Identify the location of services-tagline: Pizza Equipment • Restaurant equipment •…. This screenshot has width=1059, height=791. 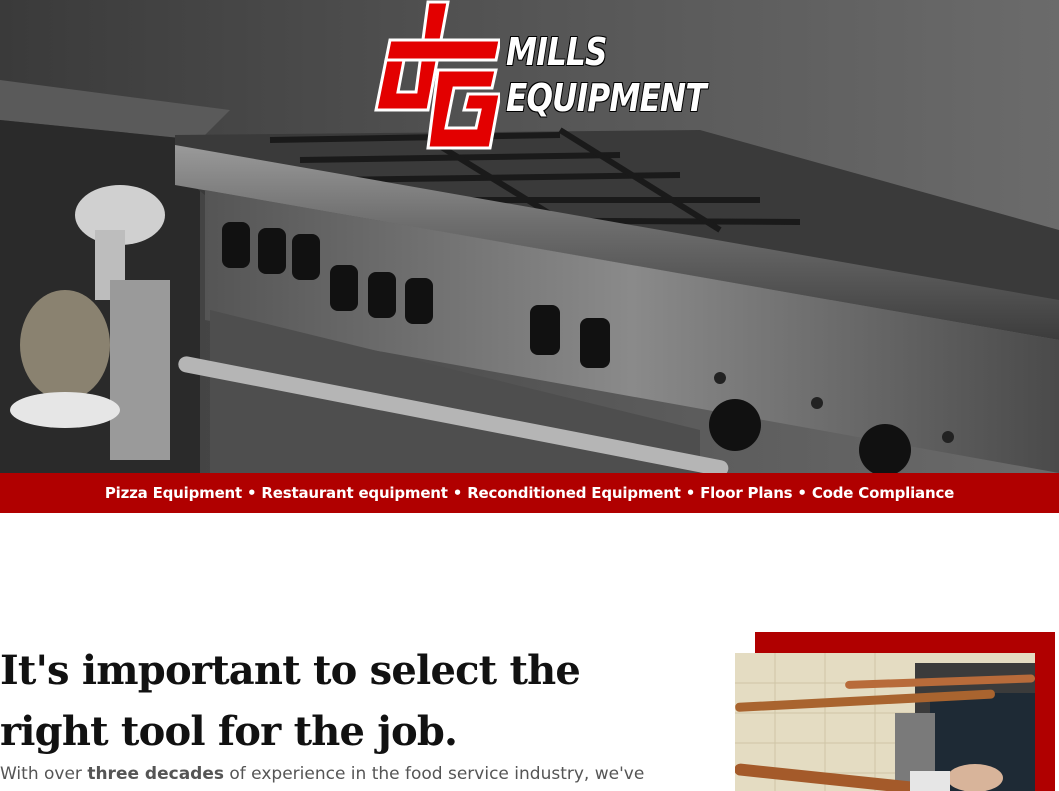
(529, 493).